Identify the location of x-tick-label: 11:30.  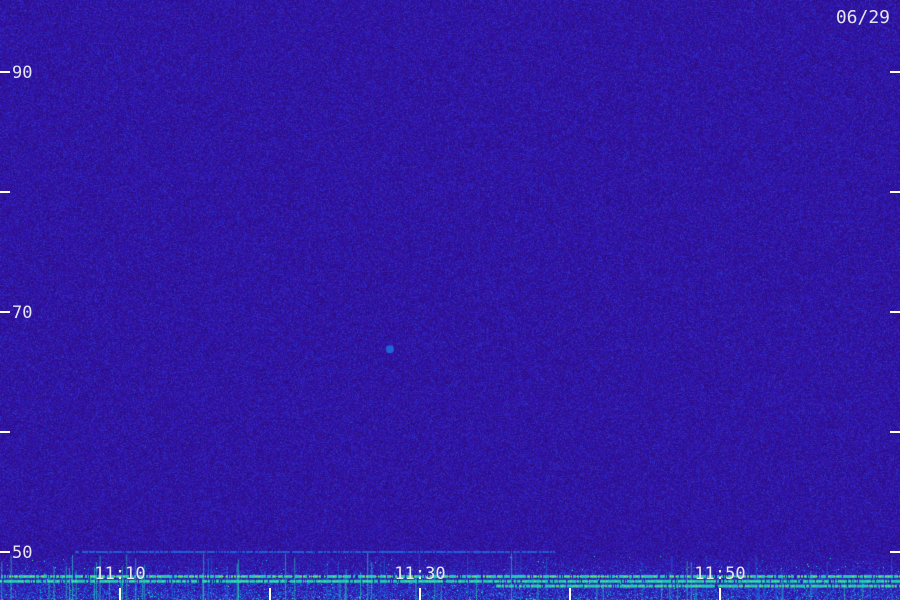
(419, 574).